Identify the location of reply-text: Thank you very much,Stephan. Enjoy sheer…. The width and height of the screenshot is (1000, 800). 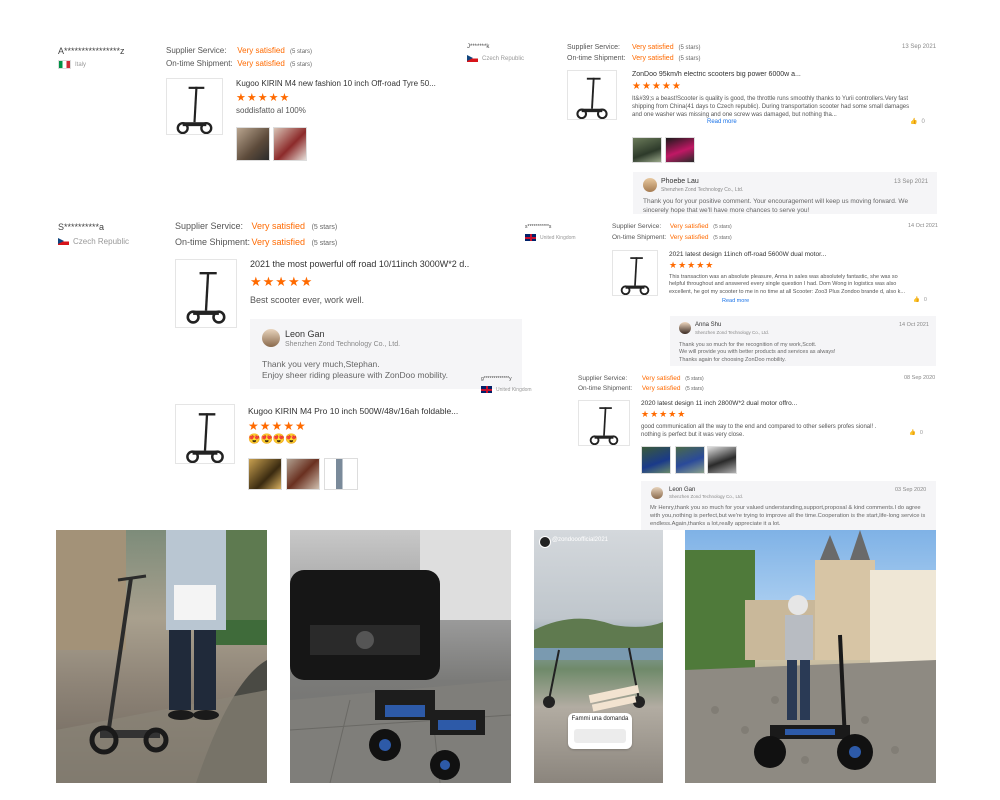
(355, 370).